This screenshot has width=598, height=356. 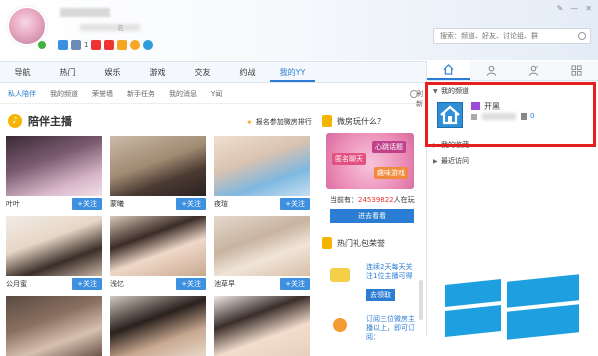 I want to click on honor-badge-icon, so click(x=109, y=45).